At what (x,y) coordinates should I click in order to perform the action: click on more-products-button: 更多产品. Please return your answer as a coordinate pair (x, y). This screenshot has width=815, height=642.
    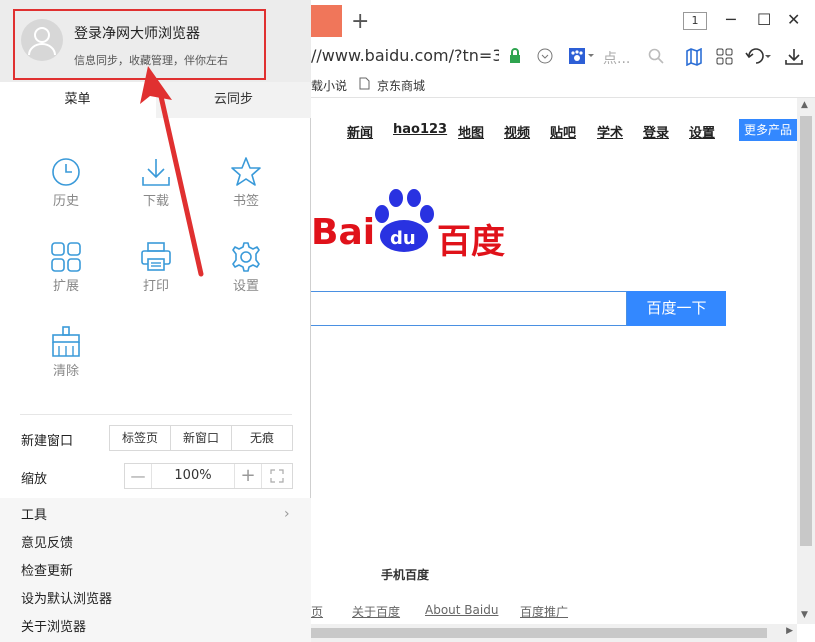
    Looking at the image, I should click on (768, 130).